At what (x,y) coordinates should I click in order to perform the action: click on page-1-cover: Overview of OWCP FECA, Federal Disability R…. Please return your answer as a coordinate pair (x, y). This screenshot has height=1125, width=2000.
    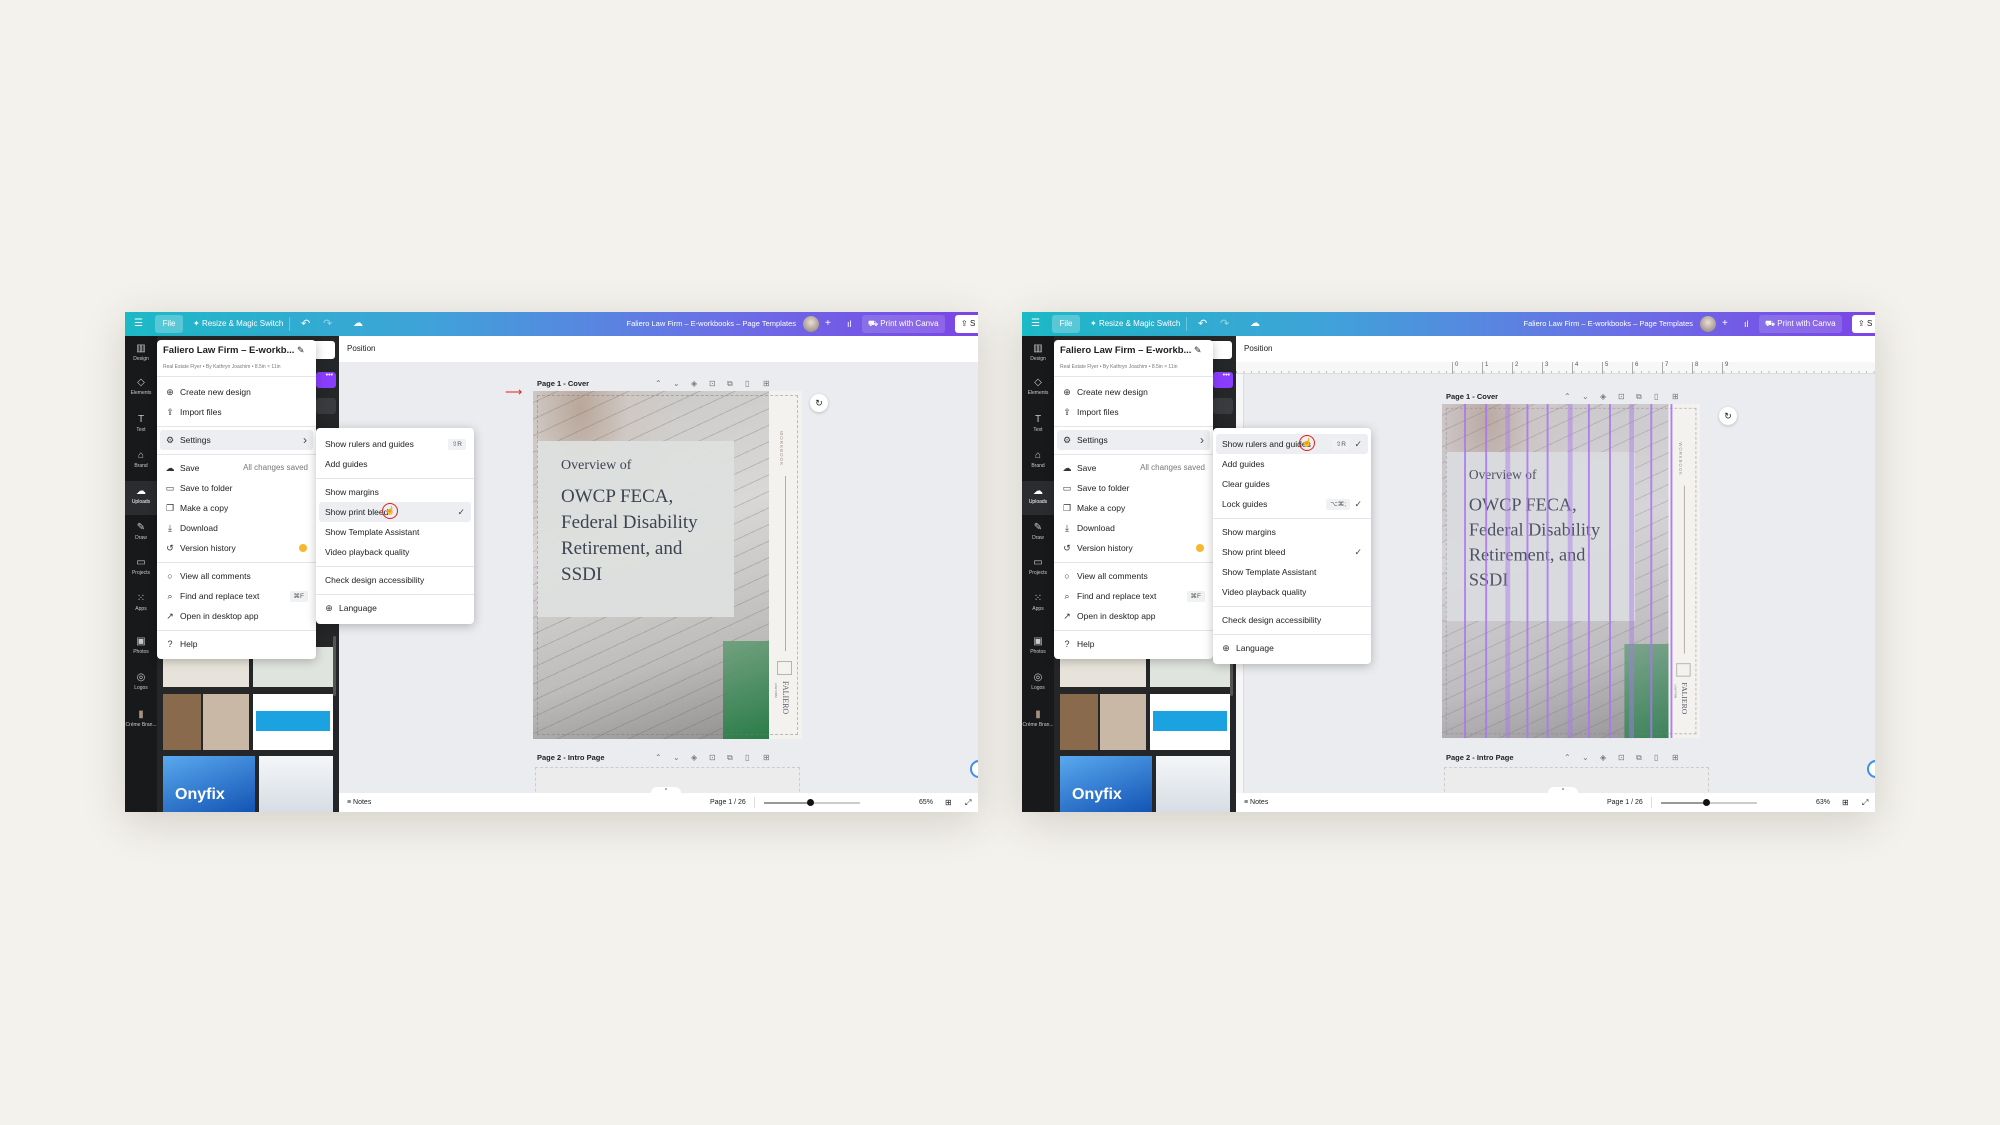
    Looking at the image, I should click on (1571, 571).